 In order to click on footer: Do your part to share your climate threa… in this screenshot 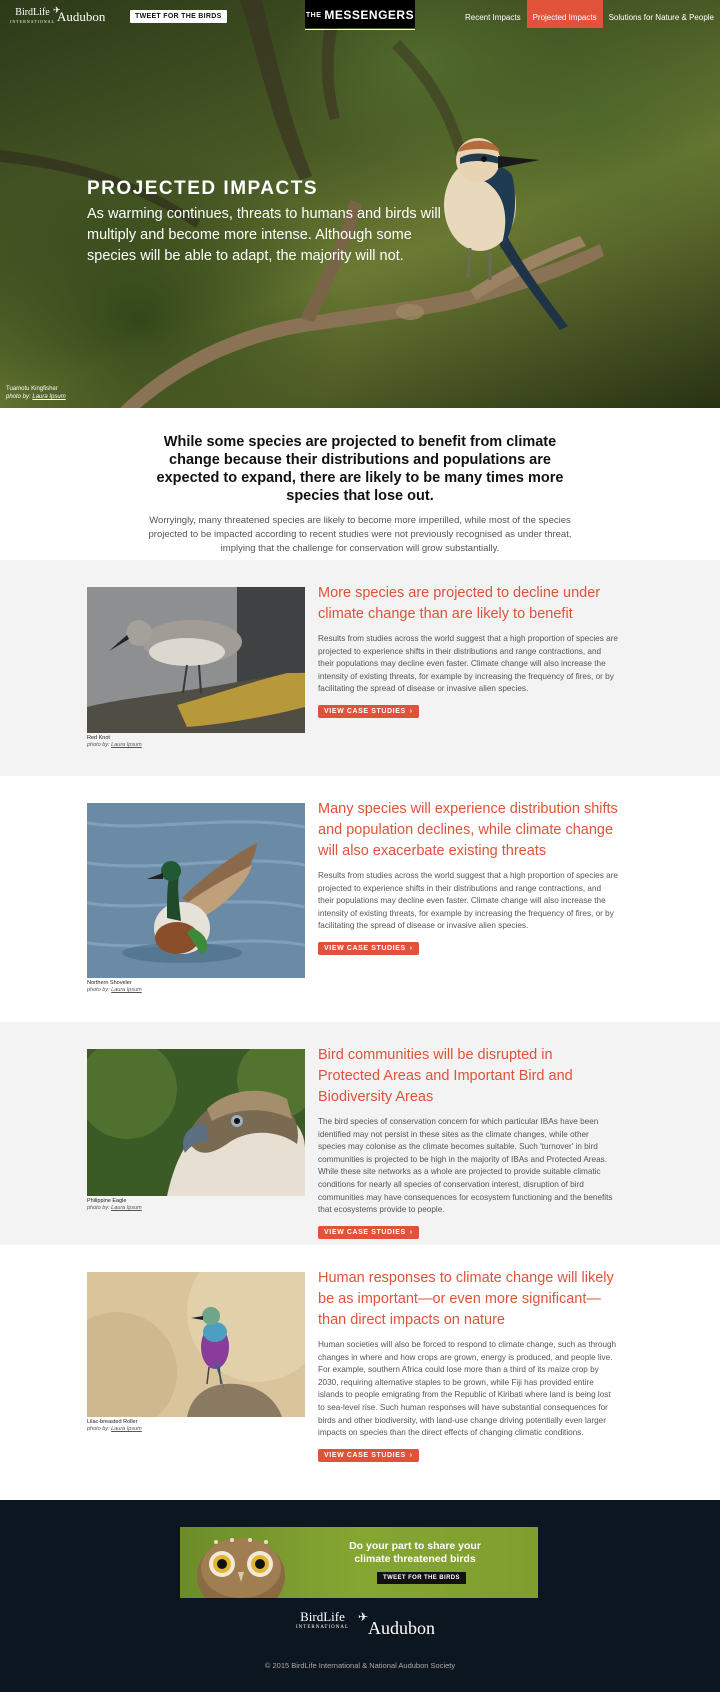, I will do `click(360, 1596)`.